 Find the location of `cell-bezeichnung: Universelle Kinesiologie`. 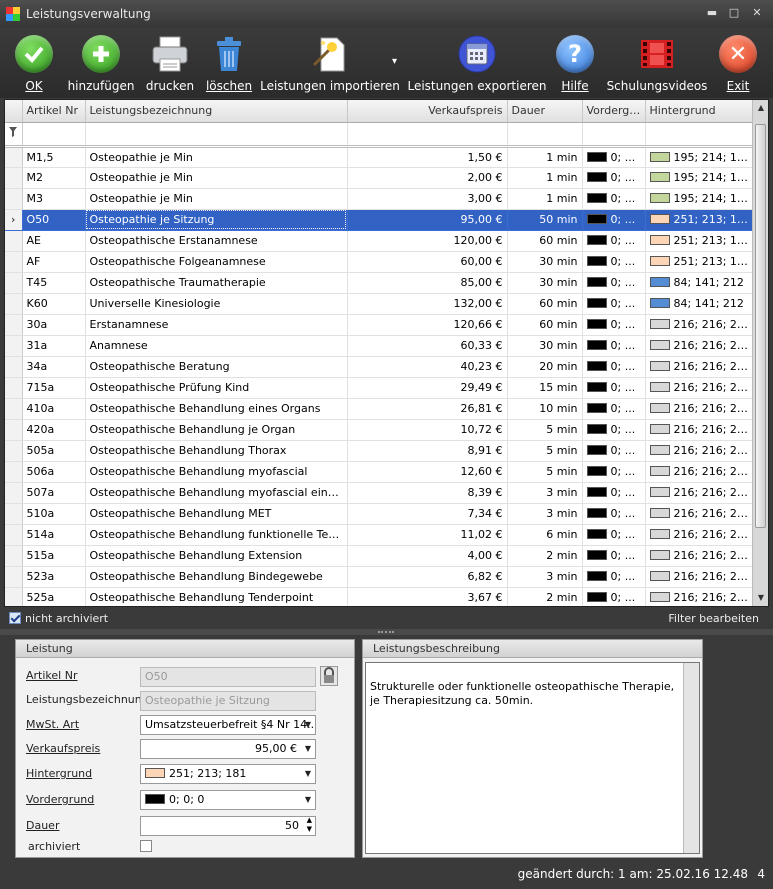

cell-bezeichnung: Universelle Kinesiologie is located at coordinates (216, 304).